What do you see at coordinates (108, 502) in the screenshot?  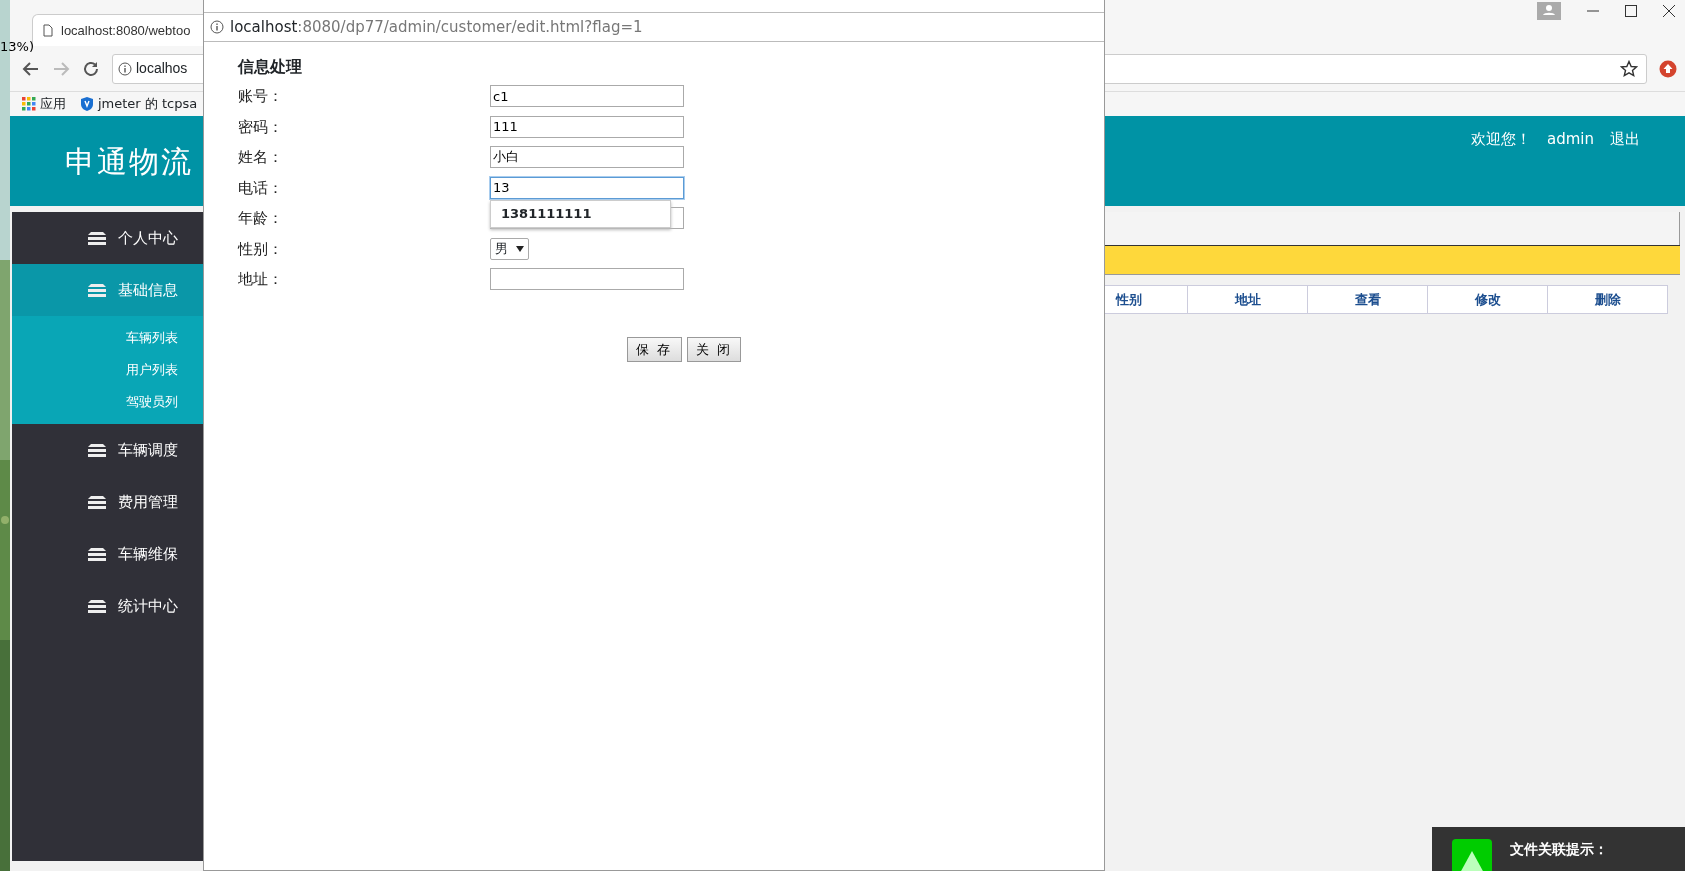 I see `sidebar-item: 费用管理` at bounding box center [108, 502].